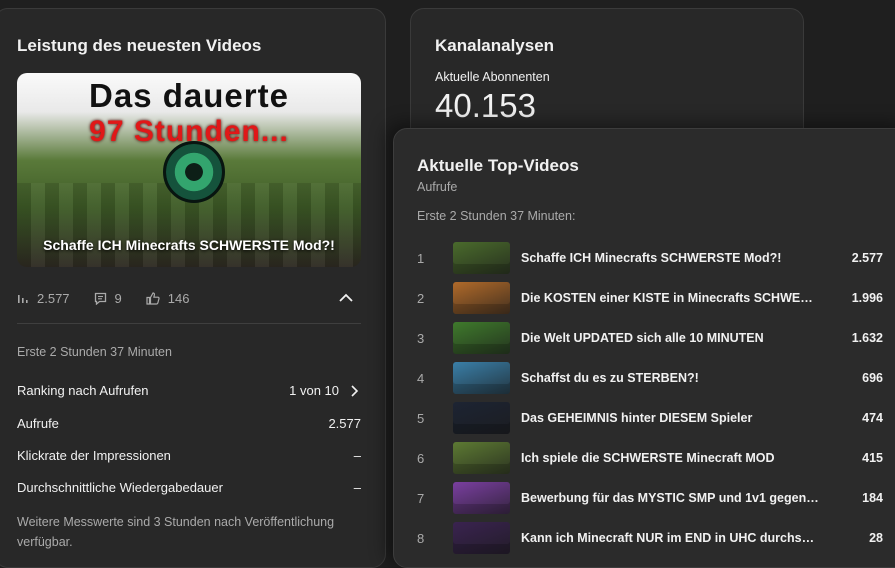 The width and height of the screenshot is (895, 568). What do you see at coordinates (421, 418) in the screenshot?
I see `top-video-rank: 5` at bounding box center [421, 418].